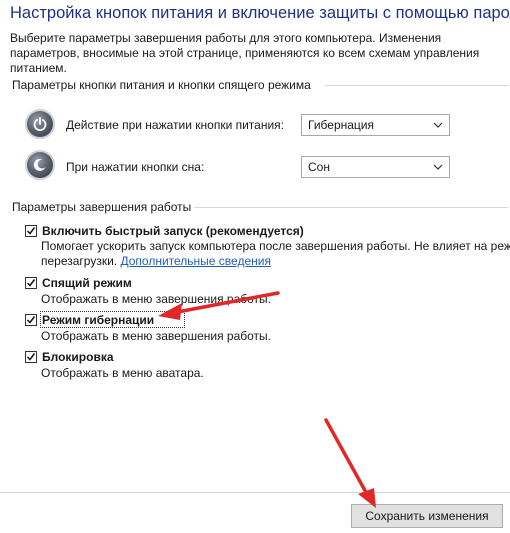  I want to click on power-button-label: Действие при нажатии кнопки питания:, so click(175, 125).